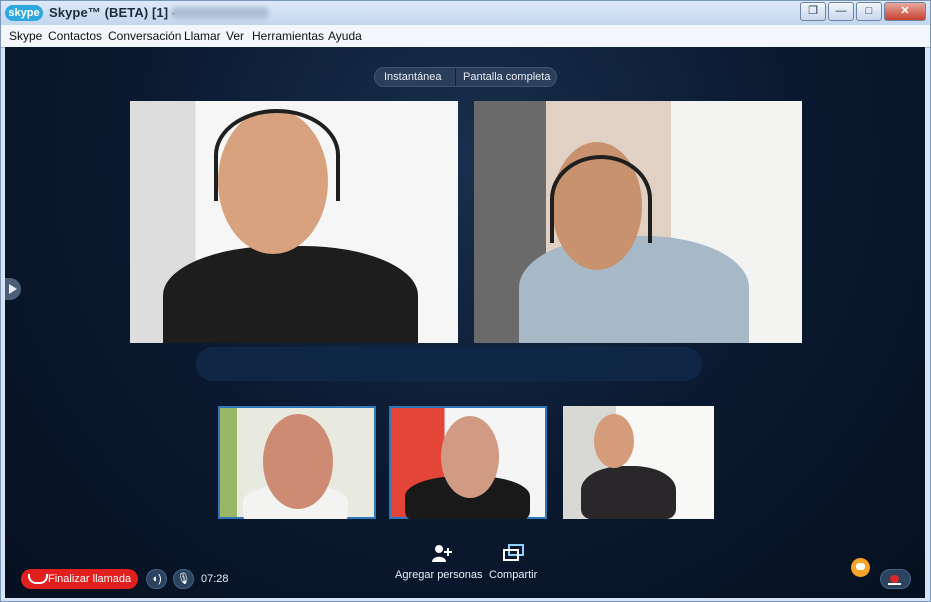  I want to click on headset-icon, so click(277, 155).